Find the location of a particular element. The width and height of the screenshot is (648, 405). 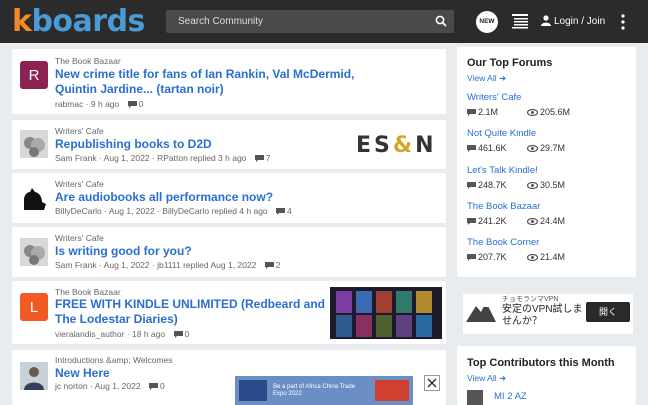

thread-title: Republishing books to D2D is located at coordinates (200, 144).